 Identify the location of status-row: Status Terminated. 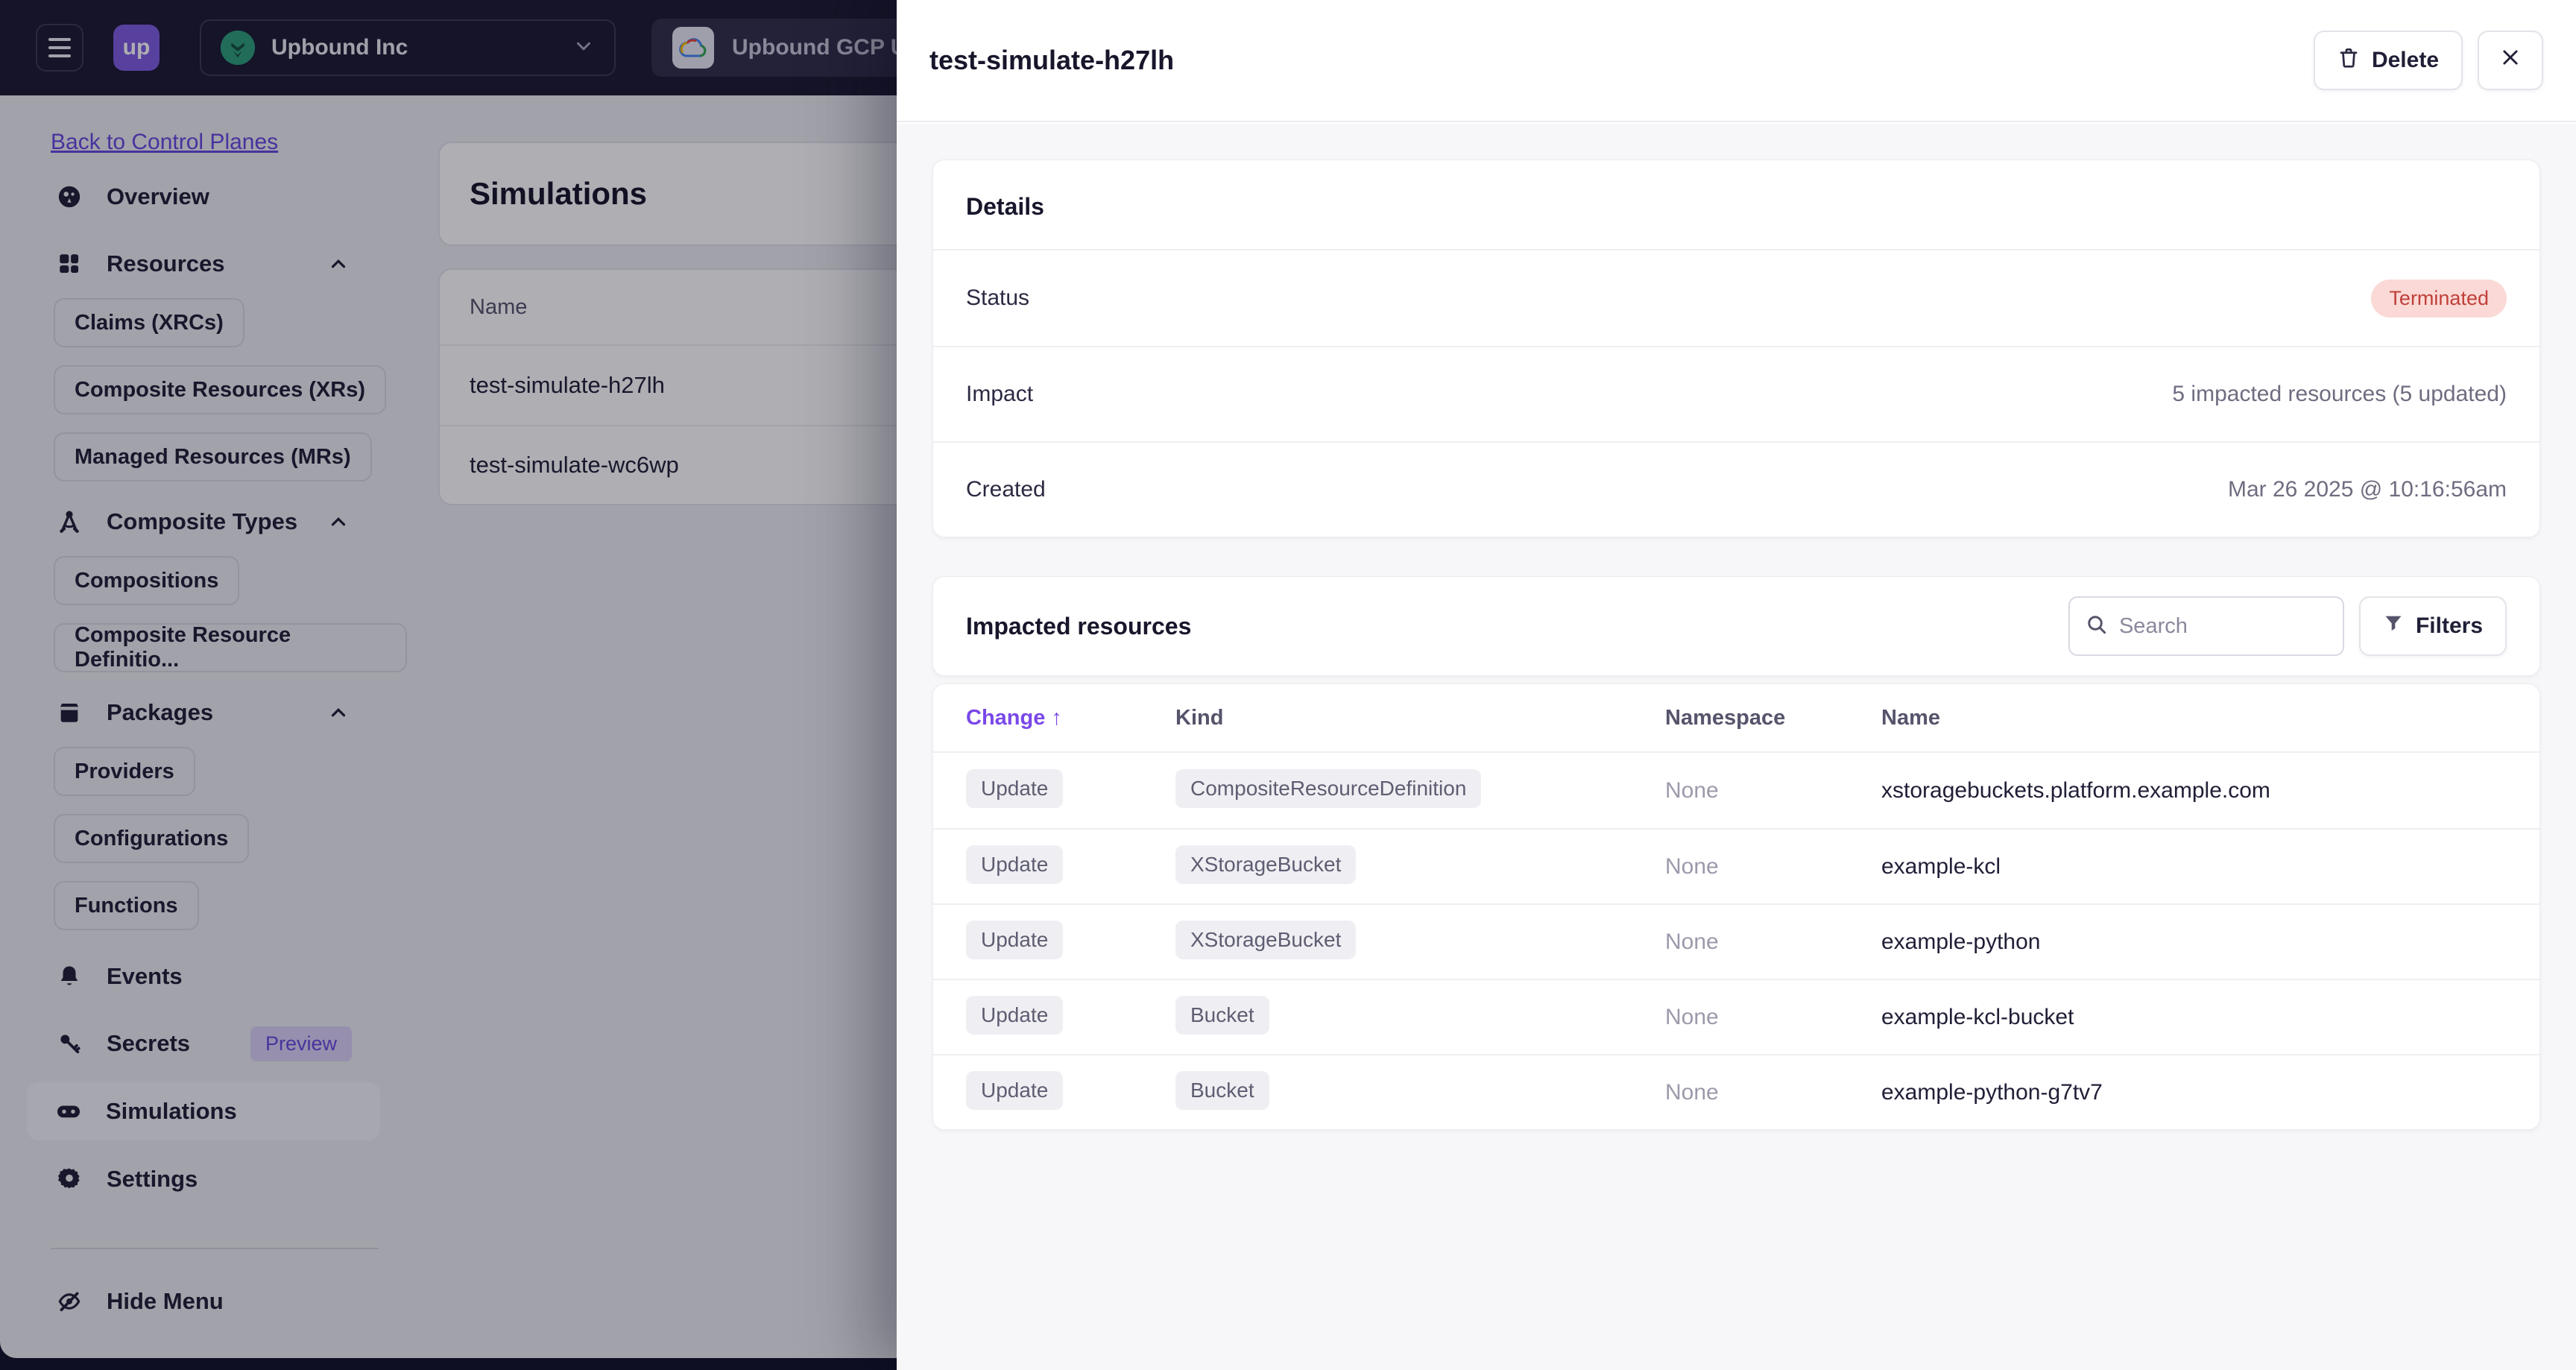
(1736, 298).